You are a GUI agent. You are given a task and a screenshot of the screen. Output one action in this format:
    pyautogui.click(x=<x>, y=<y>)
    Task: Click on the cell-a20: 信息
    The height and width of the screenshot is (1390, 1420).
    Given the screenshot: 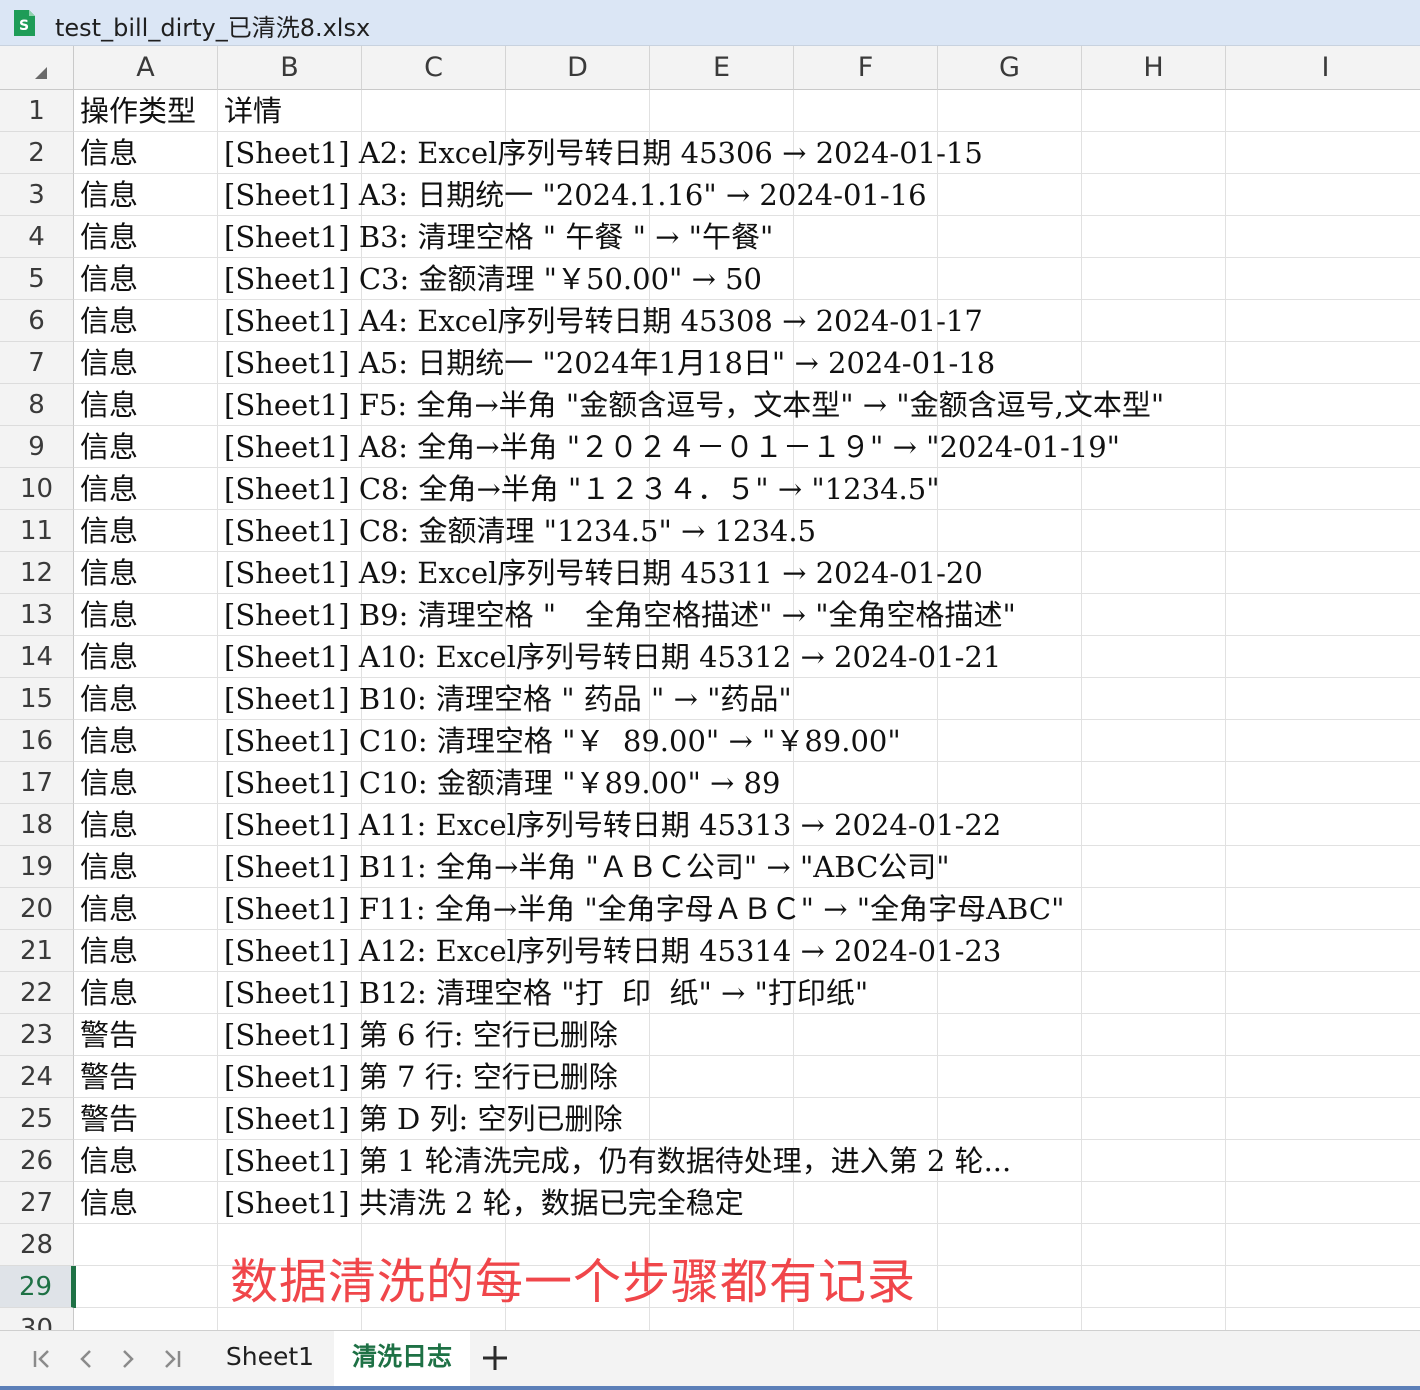 What is the action you would take?
    pyautogui.click(x=149, y=909)
    